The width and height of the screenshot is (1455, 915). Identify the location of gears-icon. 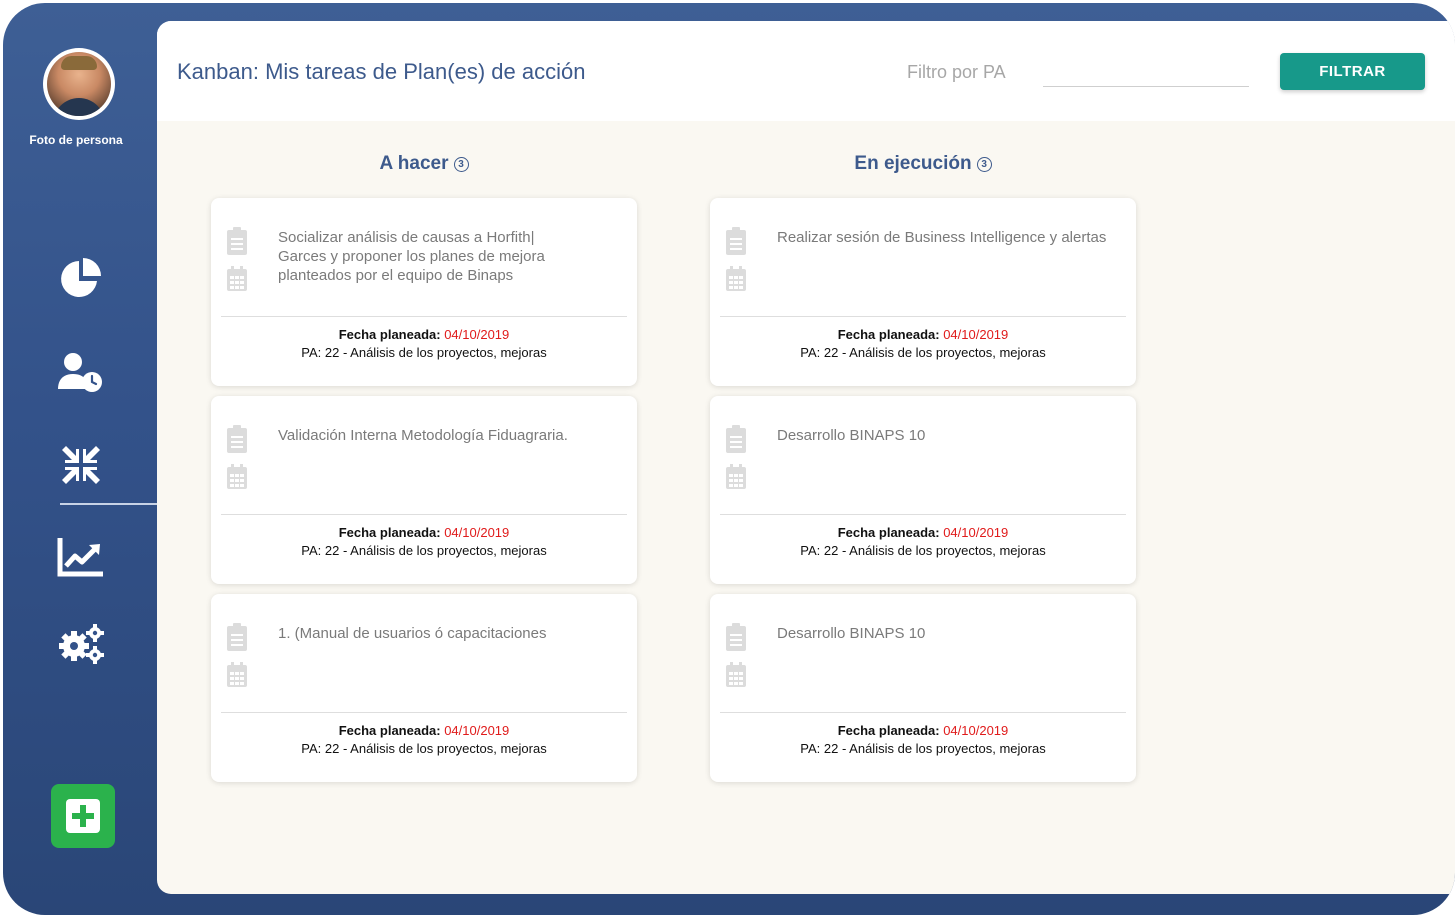
(81, 644).